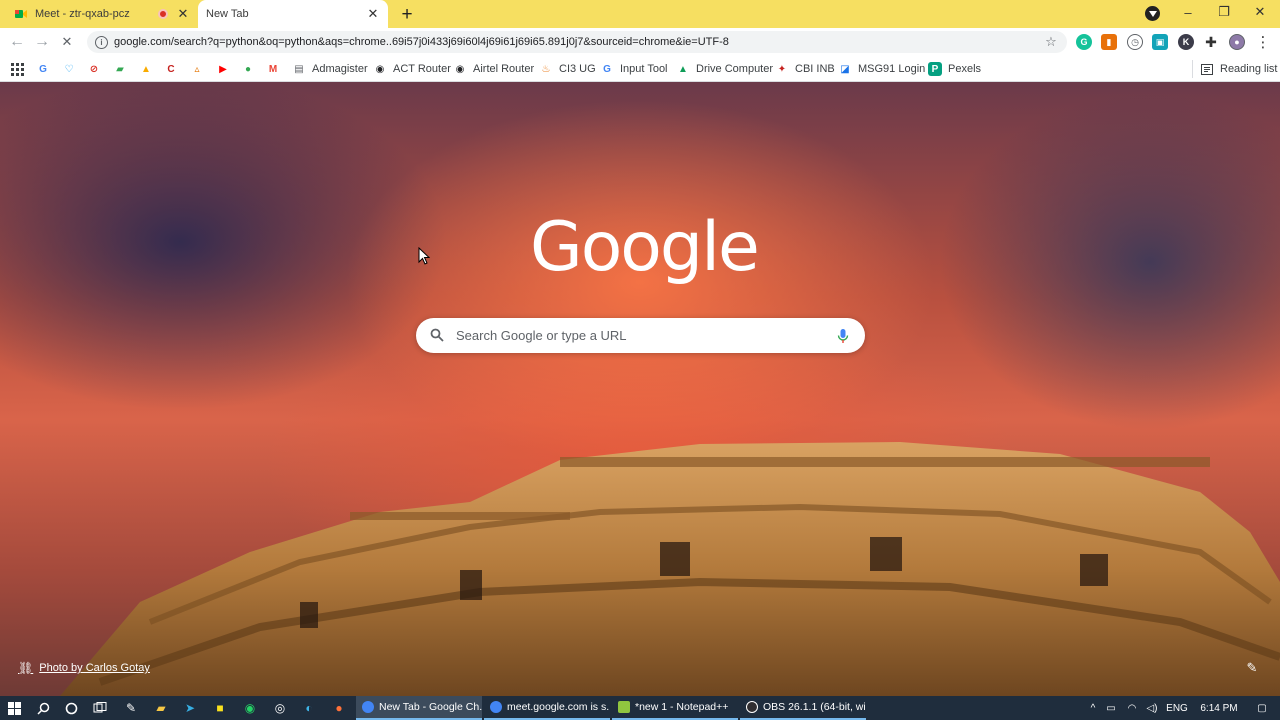 This screenshot has width=1280, height=720. What do you see at coordinates (161, 708) in the screenshot?
I see `file-explorer-icon: ▰` at bounding box center [161, 708].